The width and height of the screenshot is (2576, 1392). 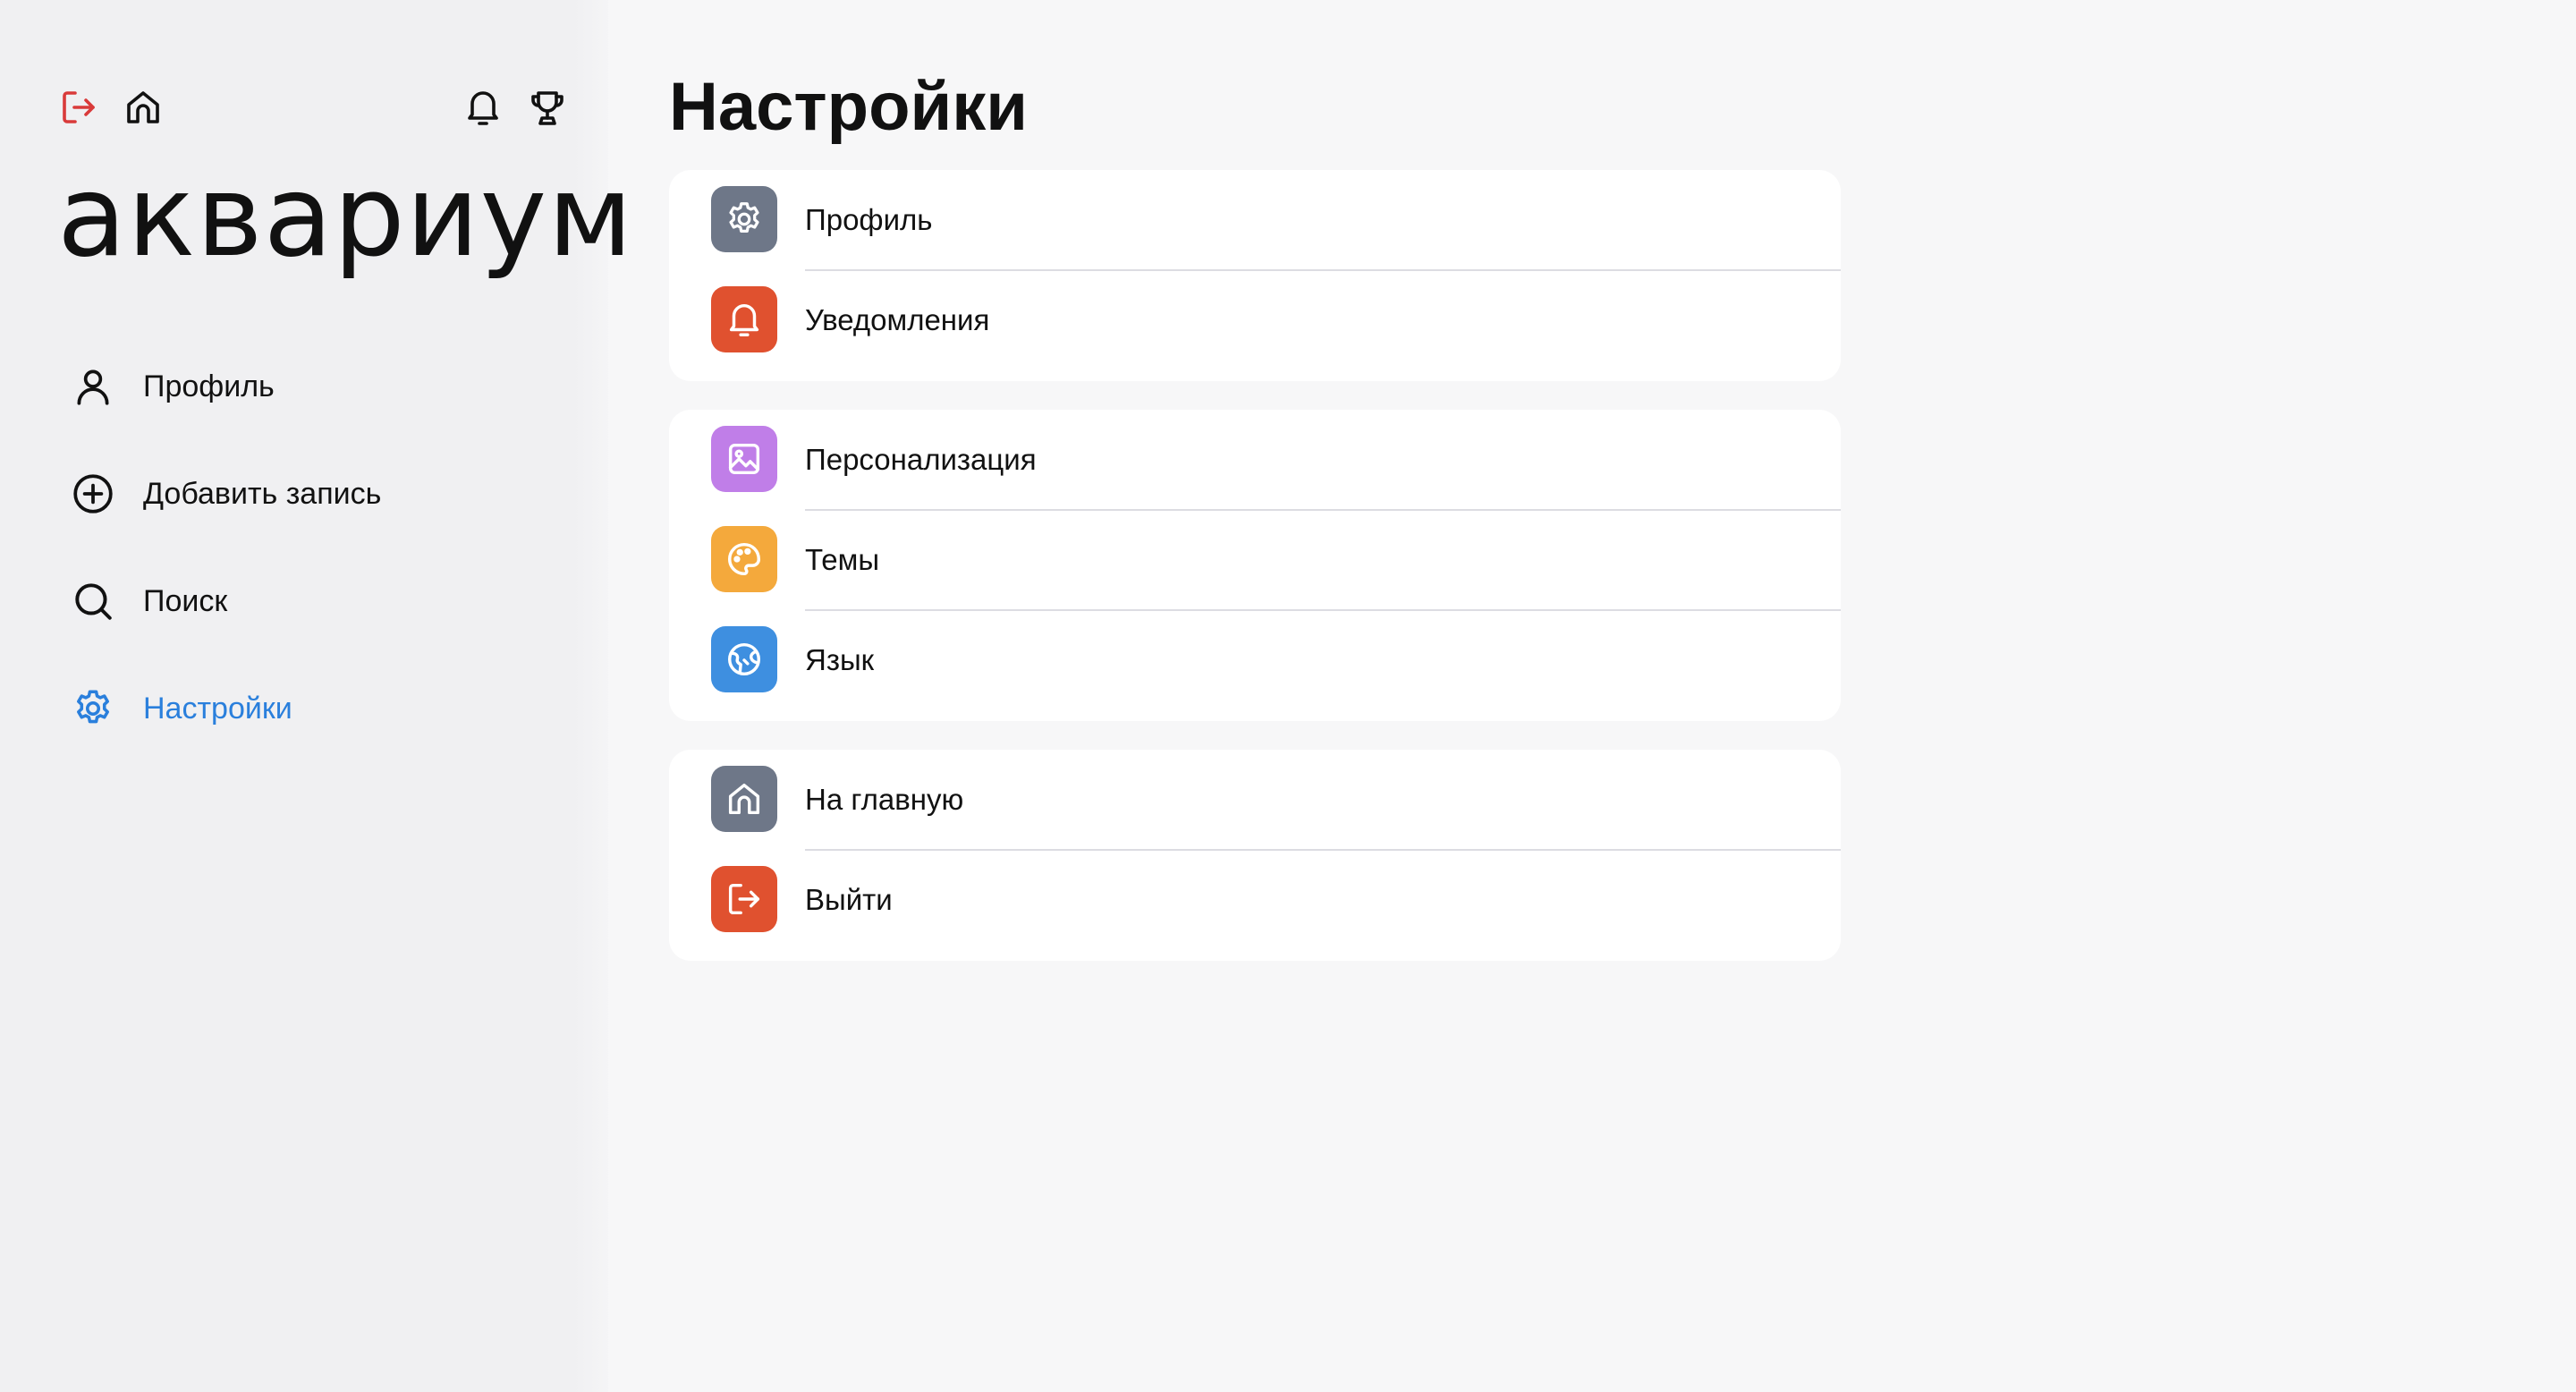 I want to click on settings-row-home: На главную, so click(x=1255, y=800).